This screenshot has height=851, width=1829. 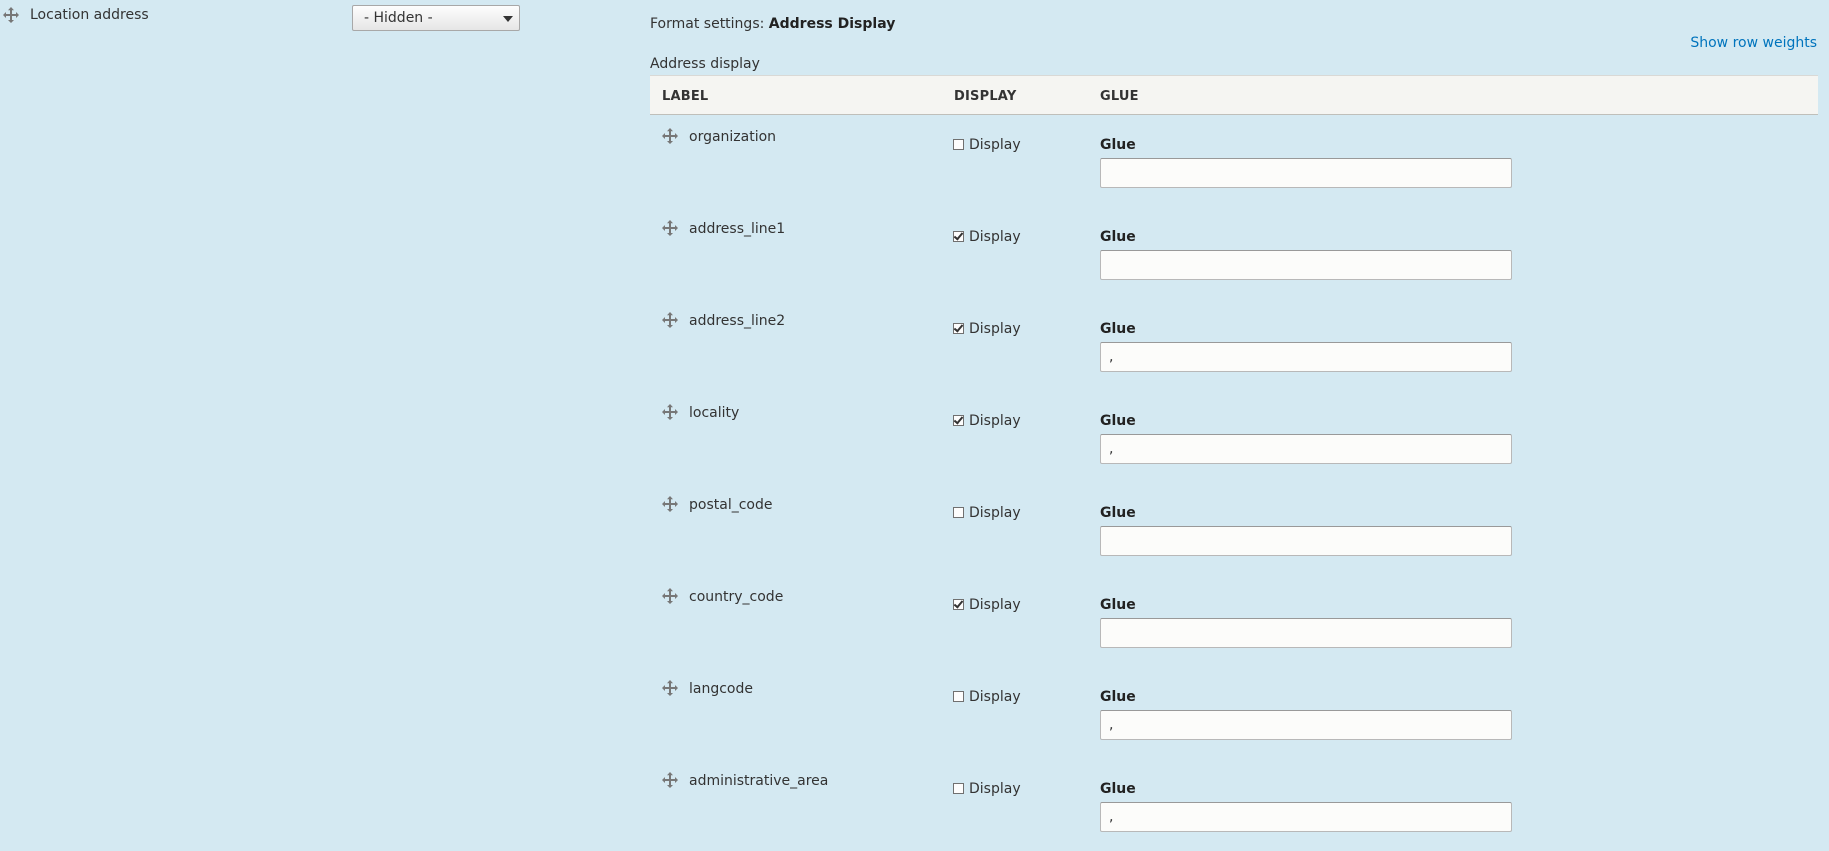 What do you see at coordinates (685, 96) in the screenshot?
I see `column-header-label: LABEL` at bounding box center [685, 96].